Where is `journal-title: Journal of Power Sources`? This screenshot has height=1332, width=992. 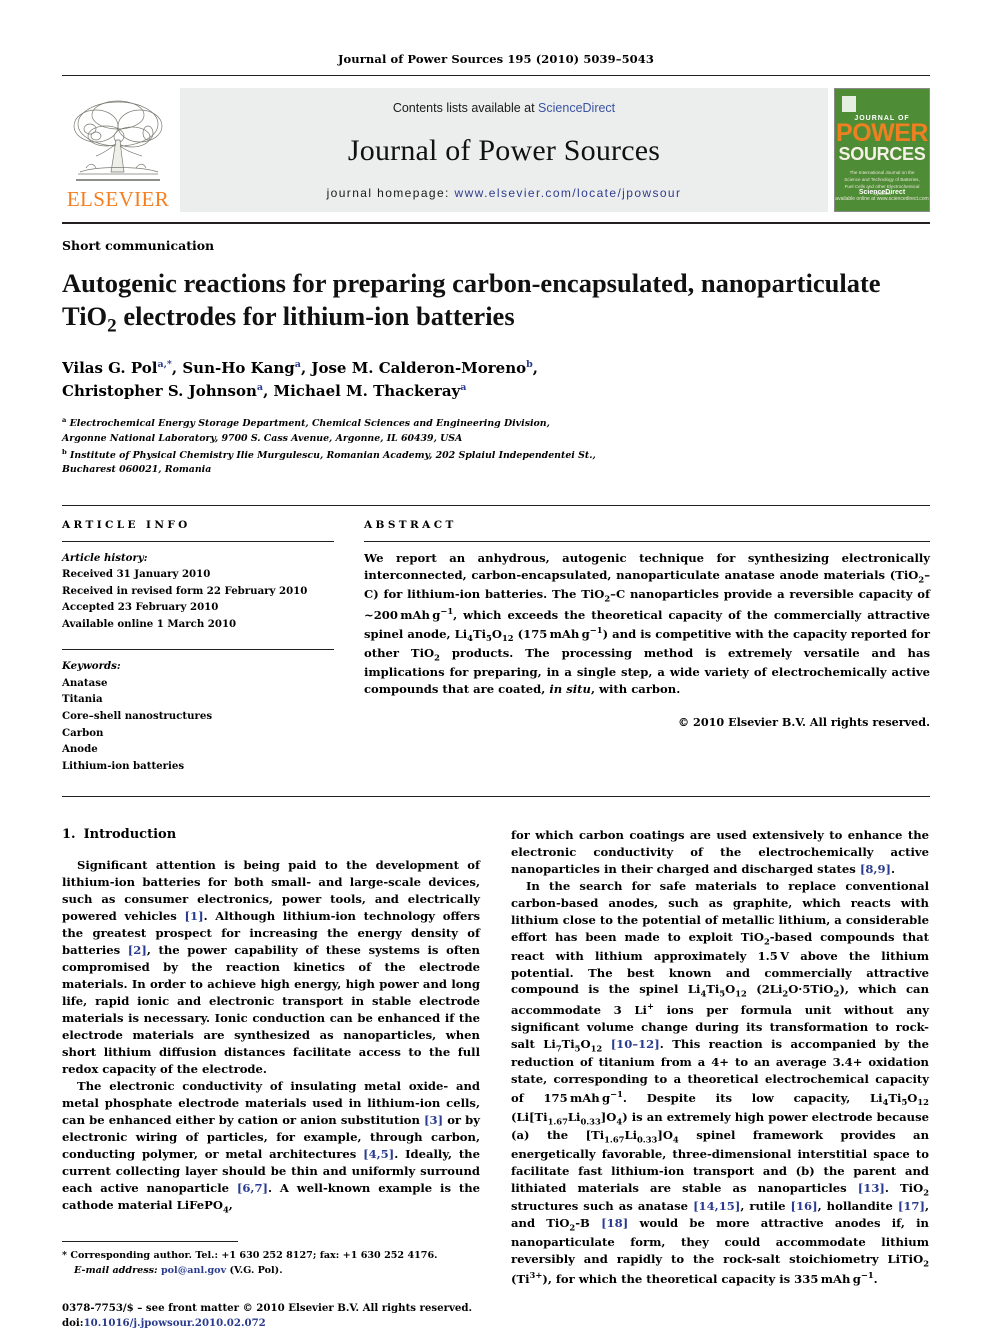
journal-title: Journal of Power Sources is located at coordinates (504, 150).